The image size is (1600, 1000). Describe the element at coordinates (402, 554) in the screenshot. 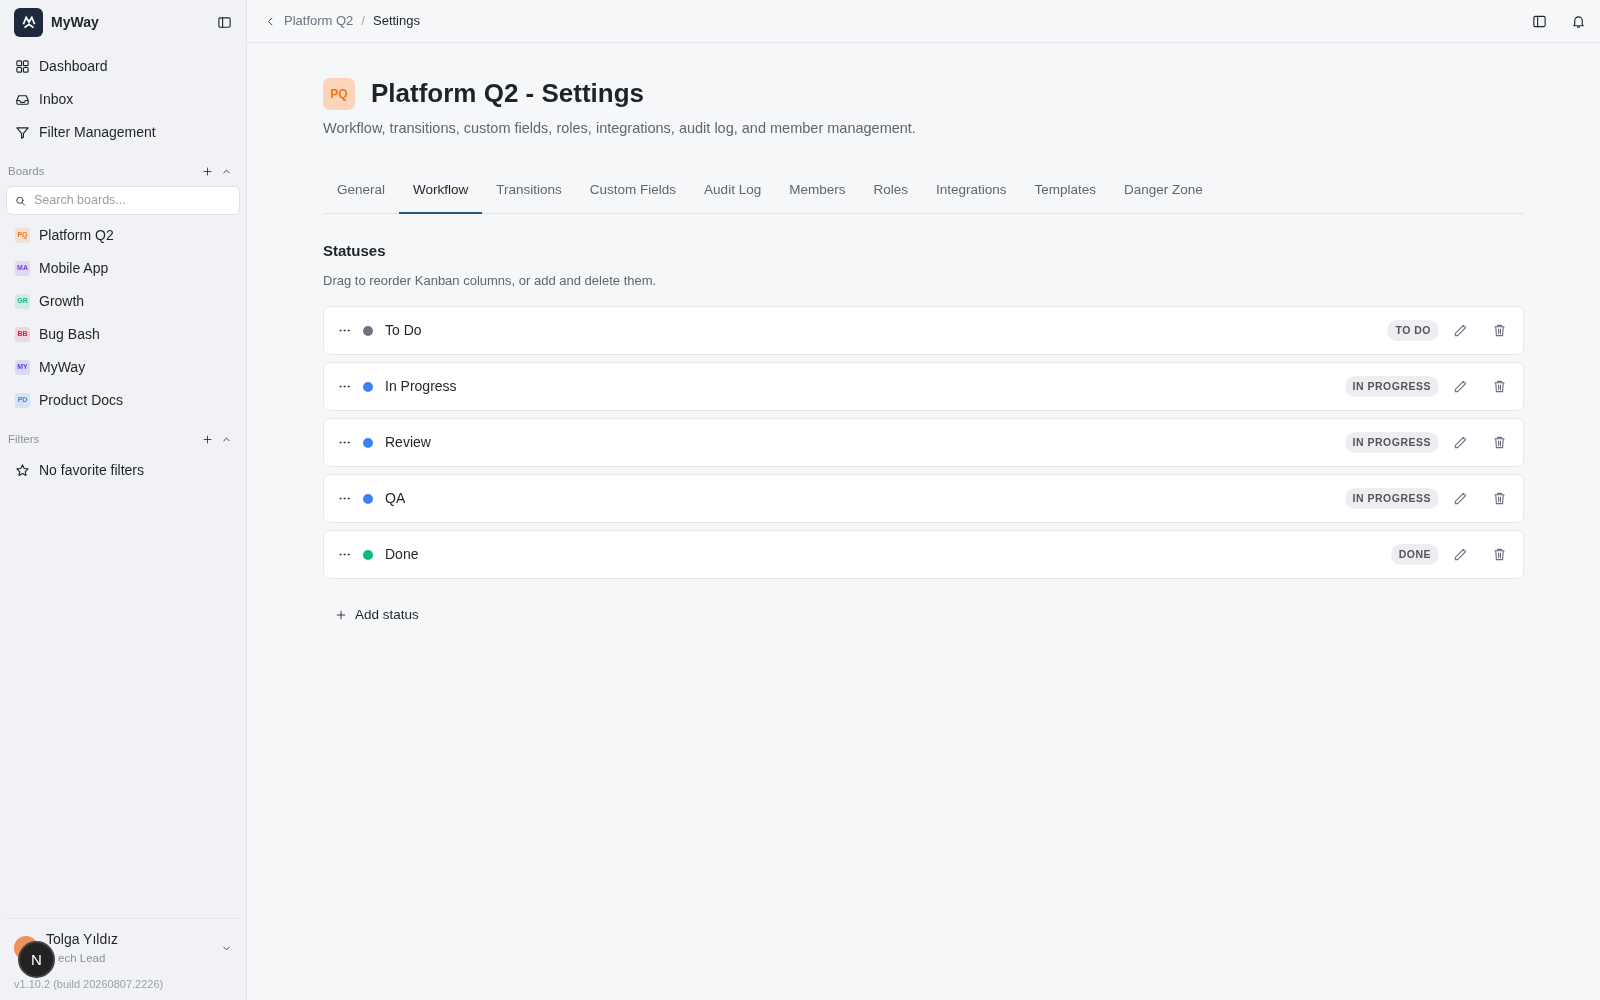

I see `status-name: Done` at that location.